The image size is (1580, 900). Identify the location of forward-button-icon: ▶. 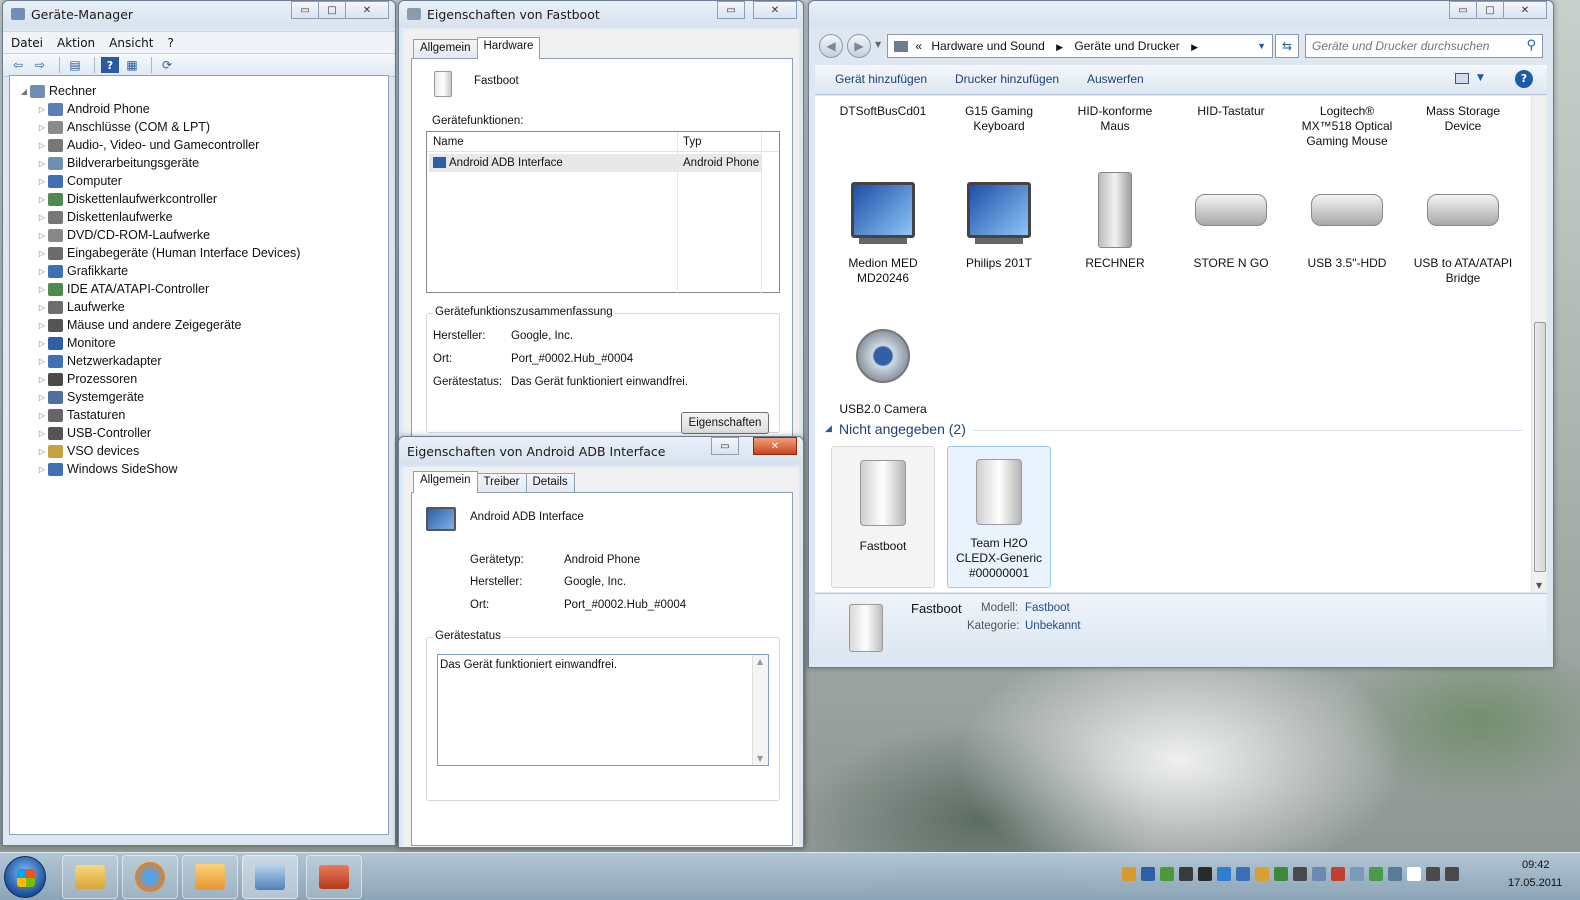
(859, 46).